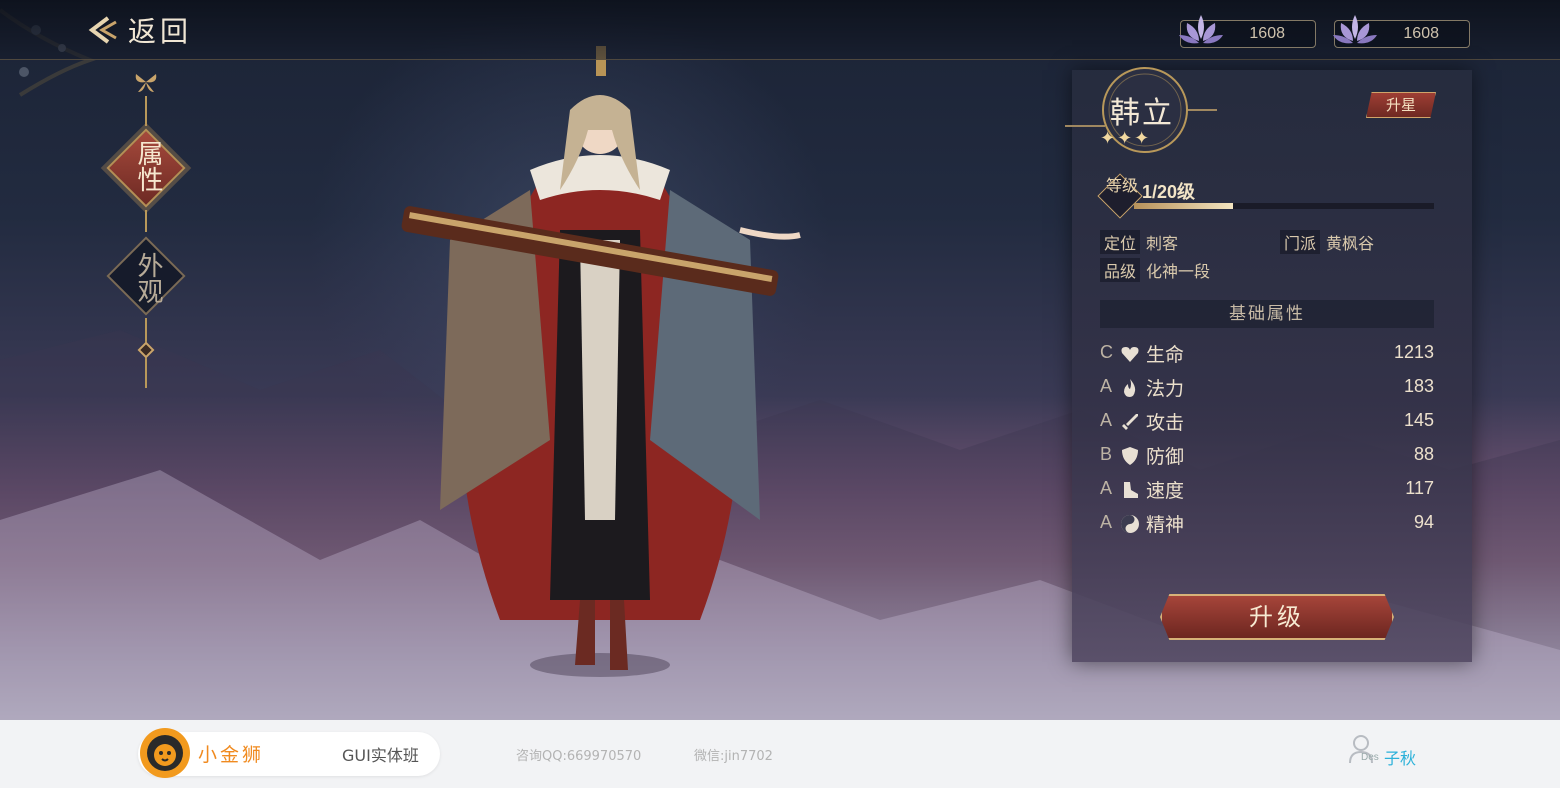  What do you see at coordinates (1130, 422) in the screenshot?
I see `sword-icon` at bounding box center [1130, 422].